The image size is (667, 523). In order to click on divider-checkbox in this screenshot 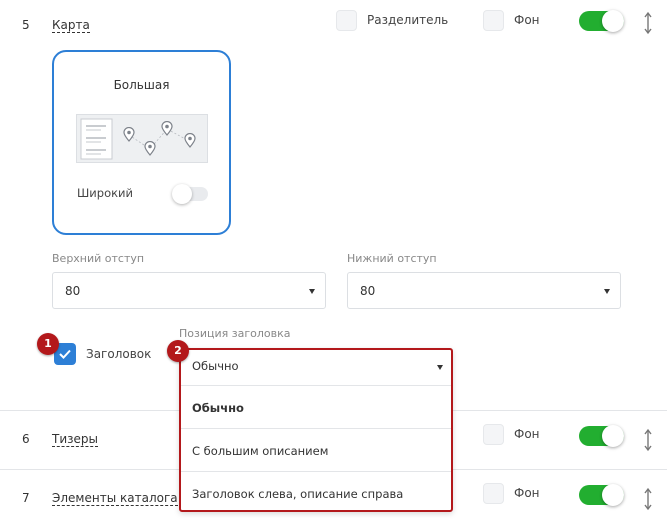, I will do `click(346, 20)`.